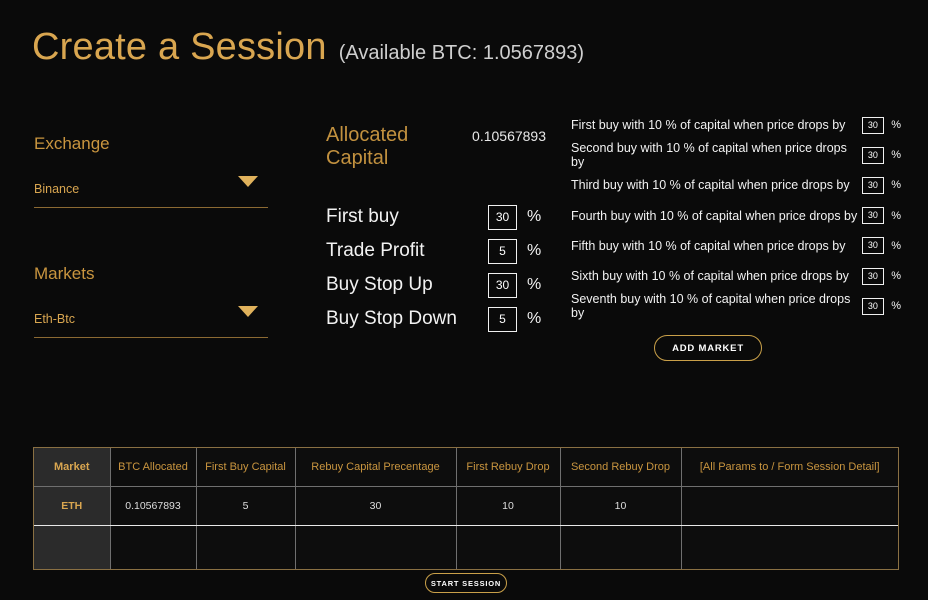 Image resolution: width=928 pixels, height=600 pixels. Describe the element at coordinates (466, 583) in the screenshot. I see `start-session-button: START SESSION` at that location.